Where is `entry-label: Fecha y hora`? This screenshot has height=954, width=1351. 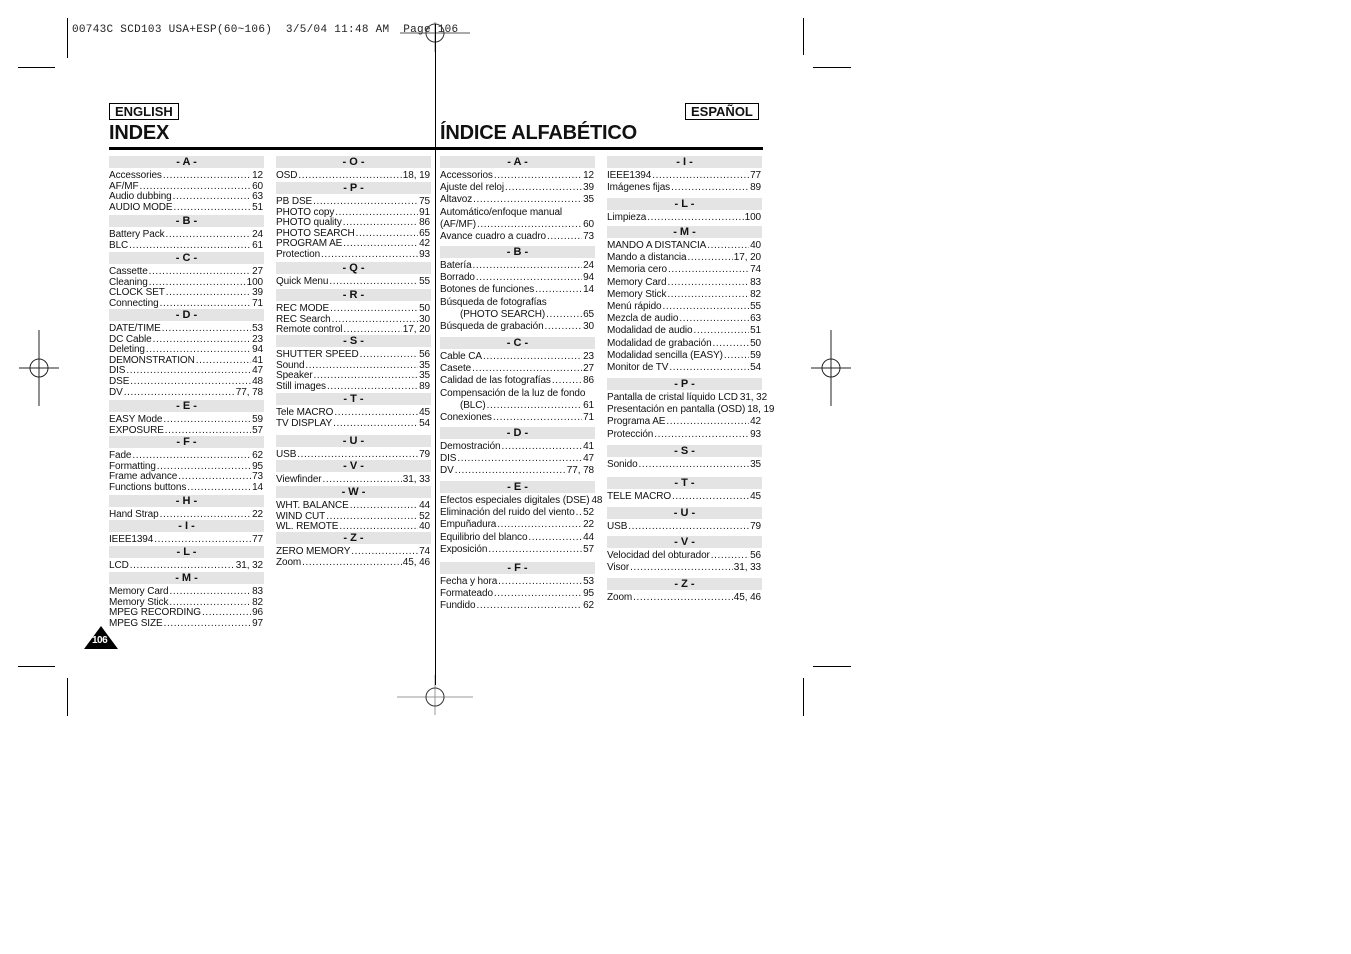
entry-label: Fecha y hora is located at coordinates (469, 581).